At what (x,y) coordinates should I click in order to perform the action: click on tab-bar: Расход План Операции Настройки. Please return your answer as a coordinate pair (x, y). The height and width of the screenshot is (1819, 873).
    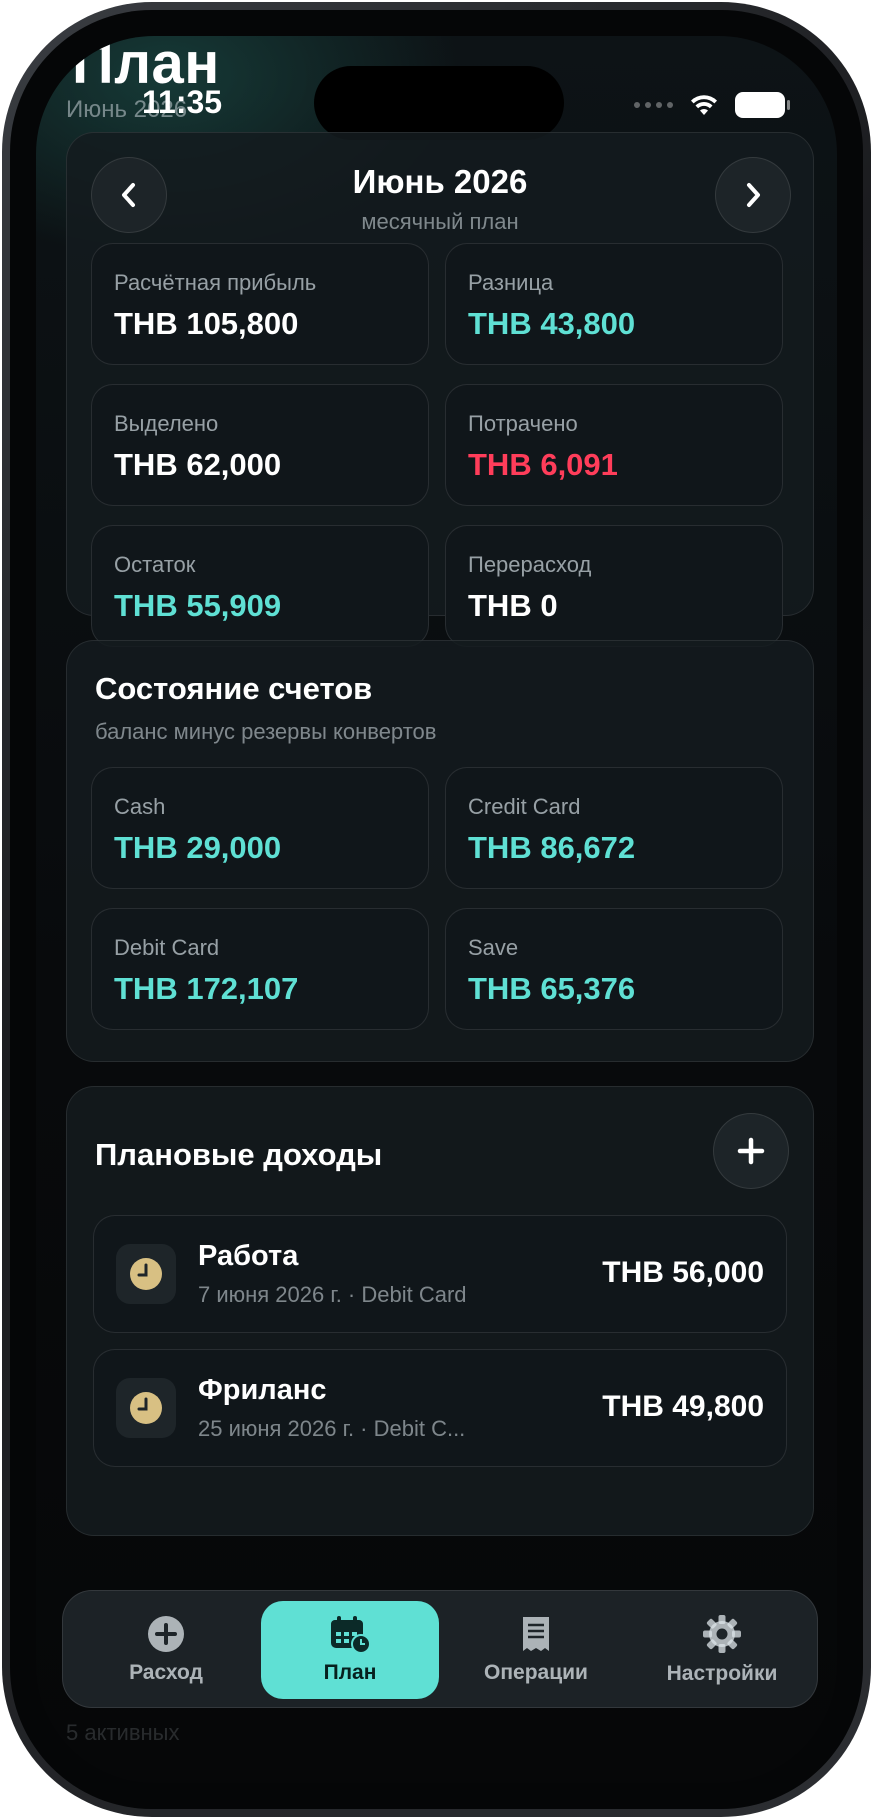
    Looking at the image, I should click on (440, 1649).